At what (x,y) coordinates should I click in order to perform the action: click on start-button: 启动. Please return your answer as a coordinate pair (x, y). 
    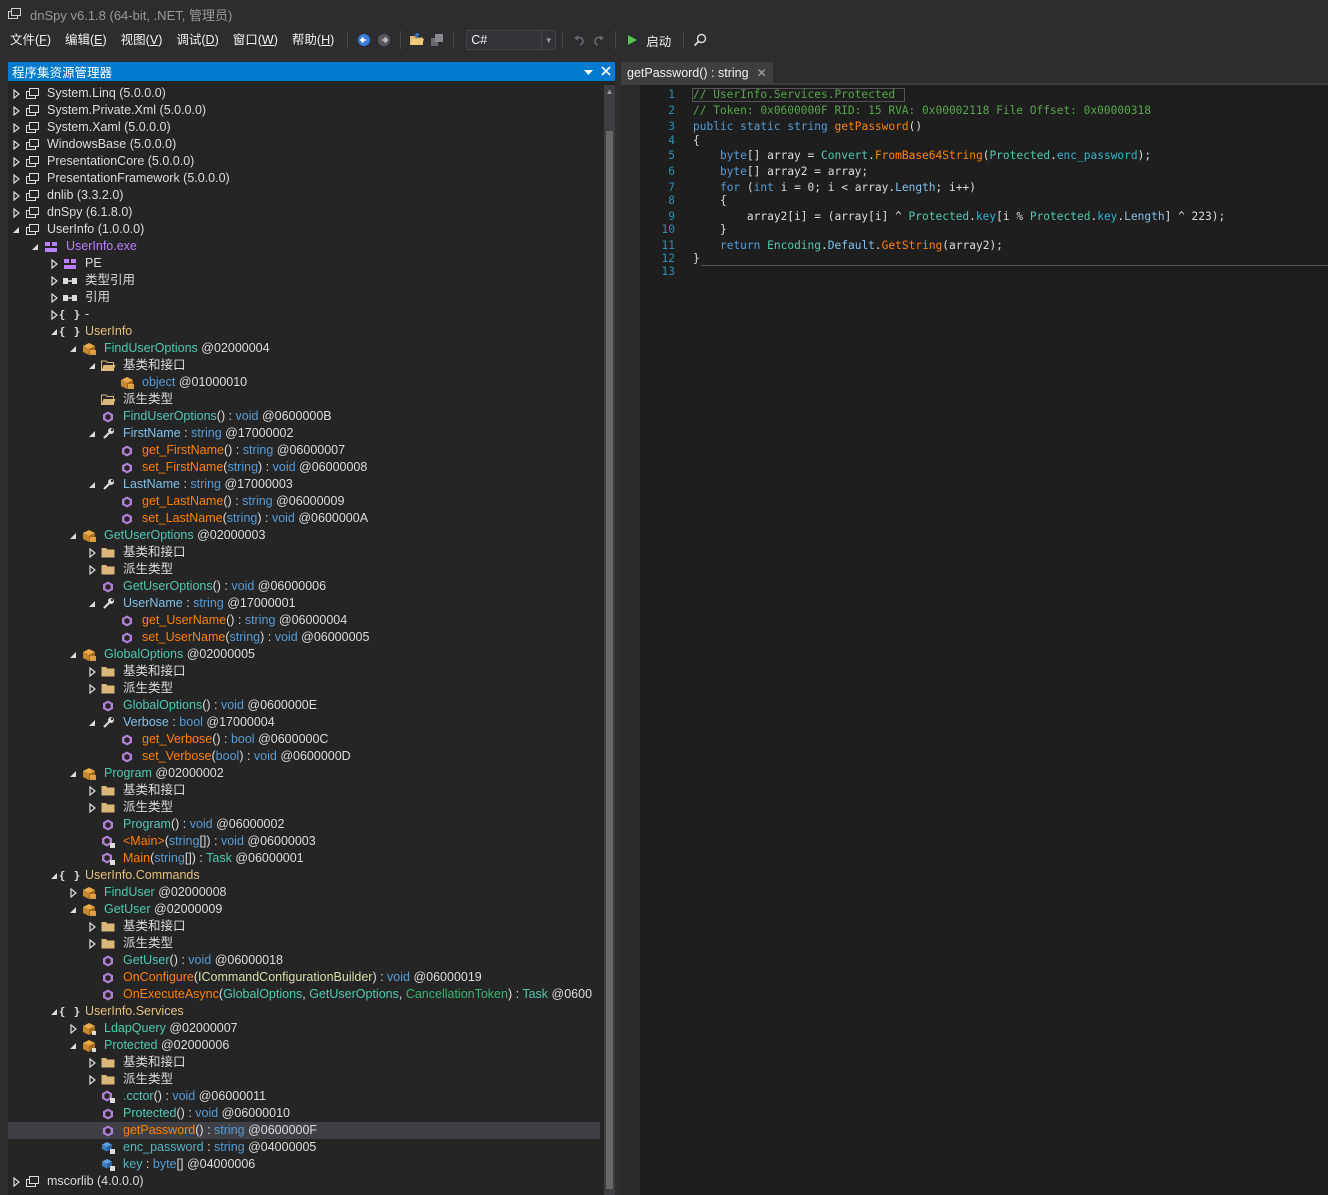
    Looking at the image, I should click on (658, 40).